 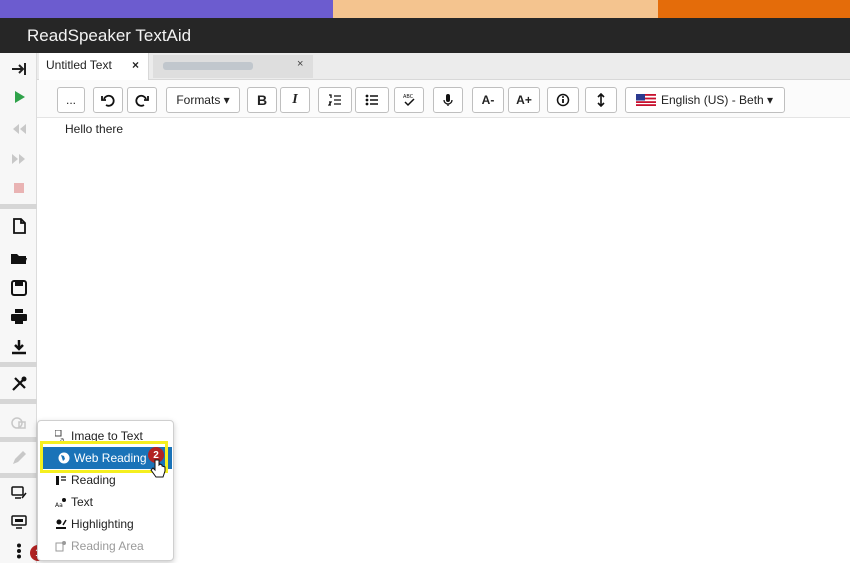 I want to click on tools-icon, so click(x=18, y=384).